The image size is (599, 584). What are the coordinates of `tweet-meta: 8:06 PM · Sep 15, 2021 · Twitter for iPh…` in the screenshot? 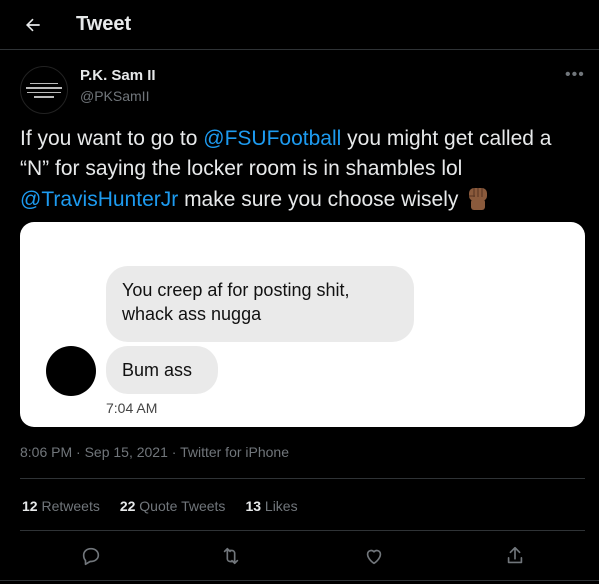 It's located at (155, 452).